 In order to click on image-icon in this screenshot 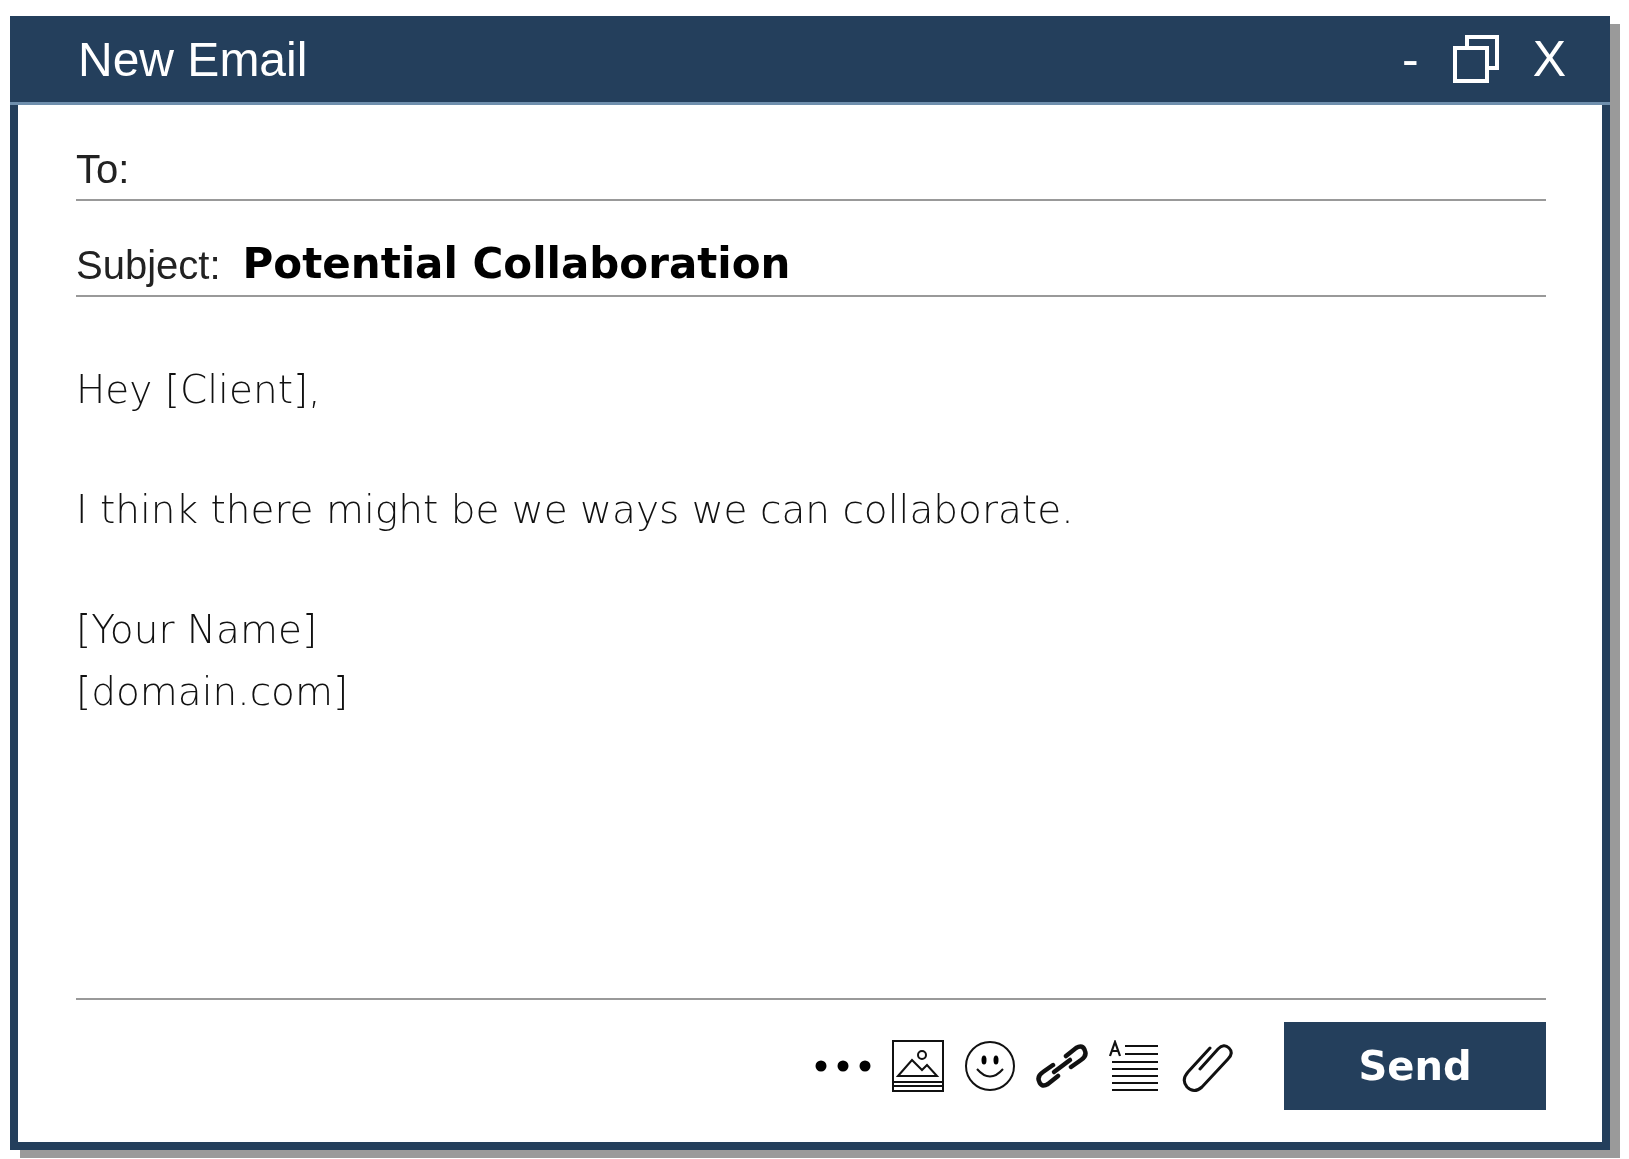, I will do `click(918, 1066)`.